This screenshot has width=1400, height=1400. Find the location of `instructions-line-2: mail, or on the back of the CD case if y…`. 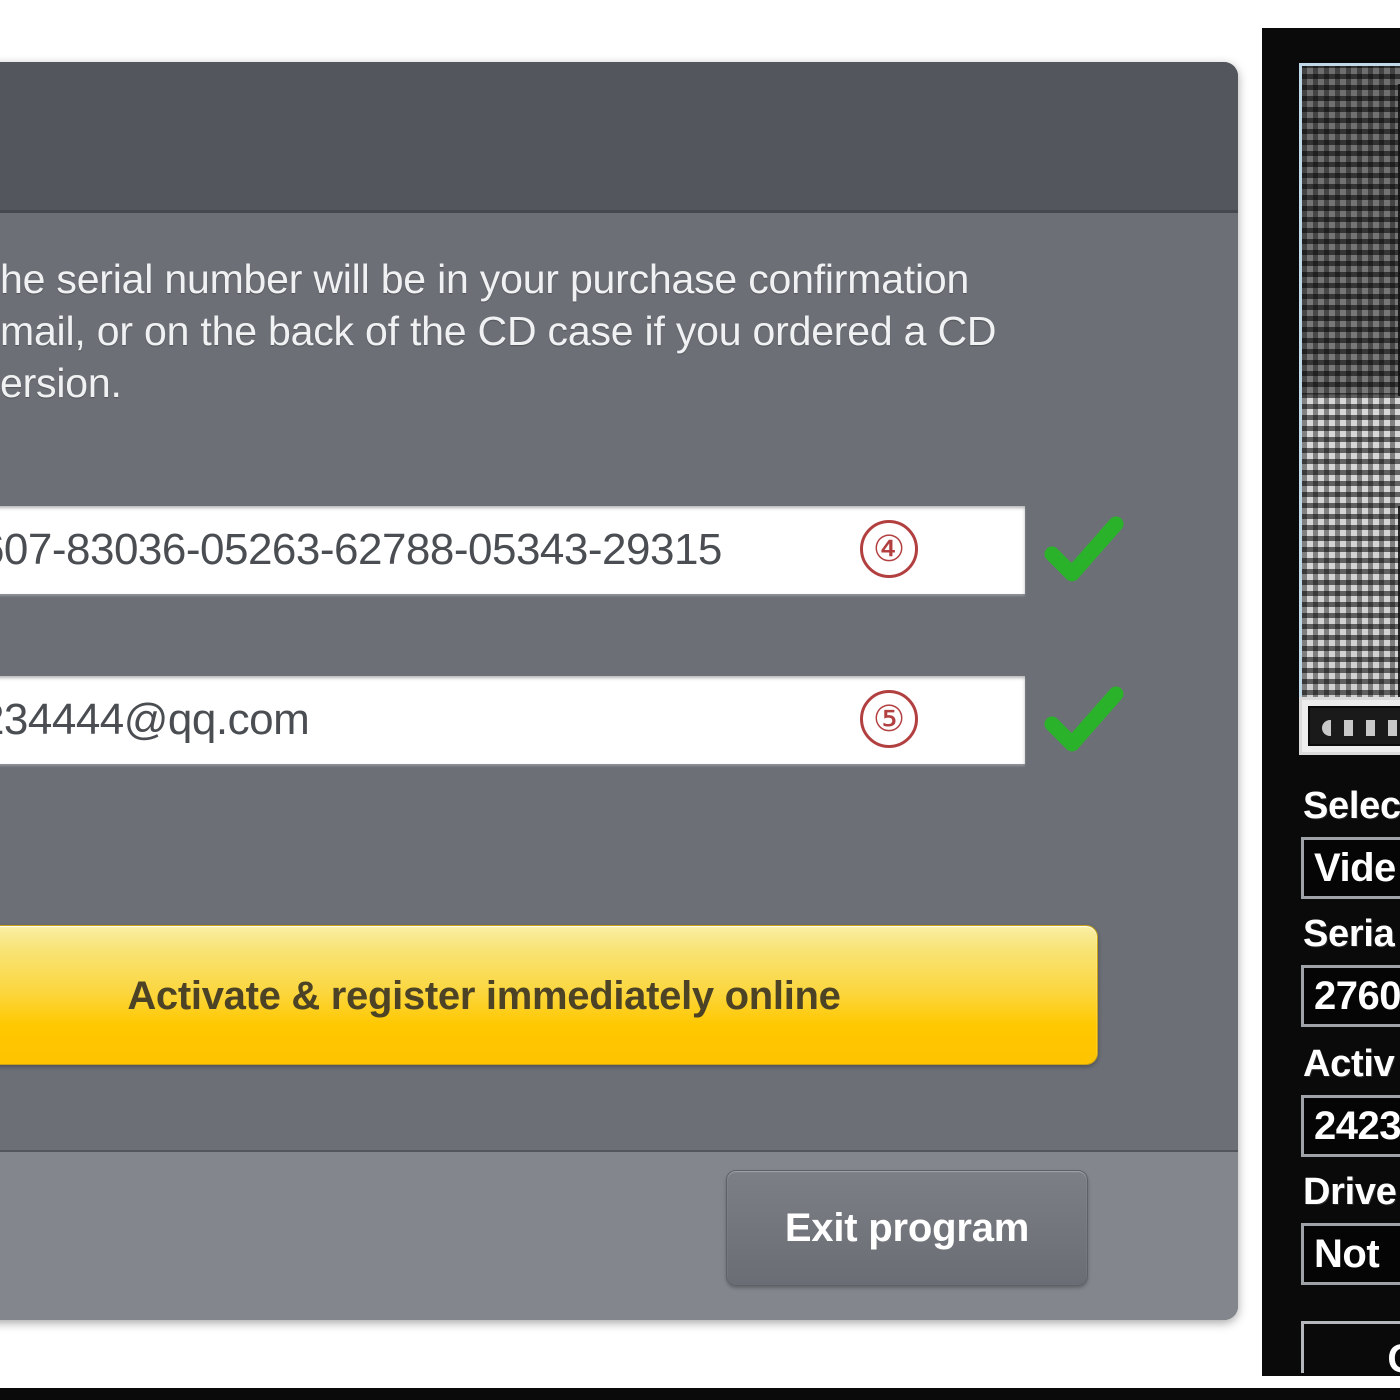

instructions-line-2: mail, or on the back of the CD case if y… is located at coordinates (498, 331).